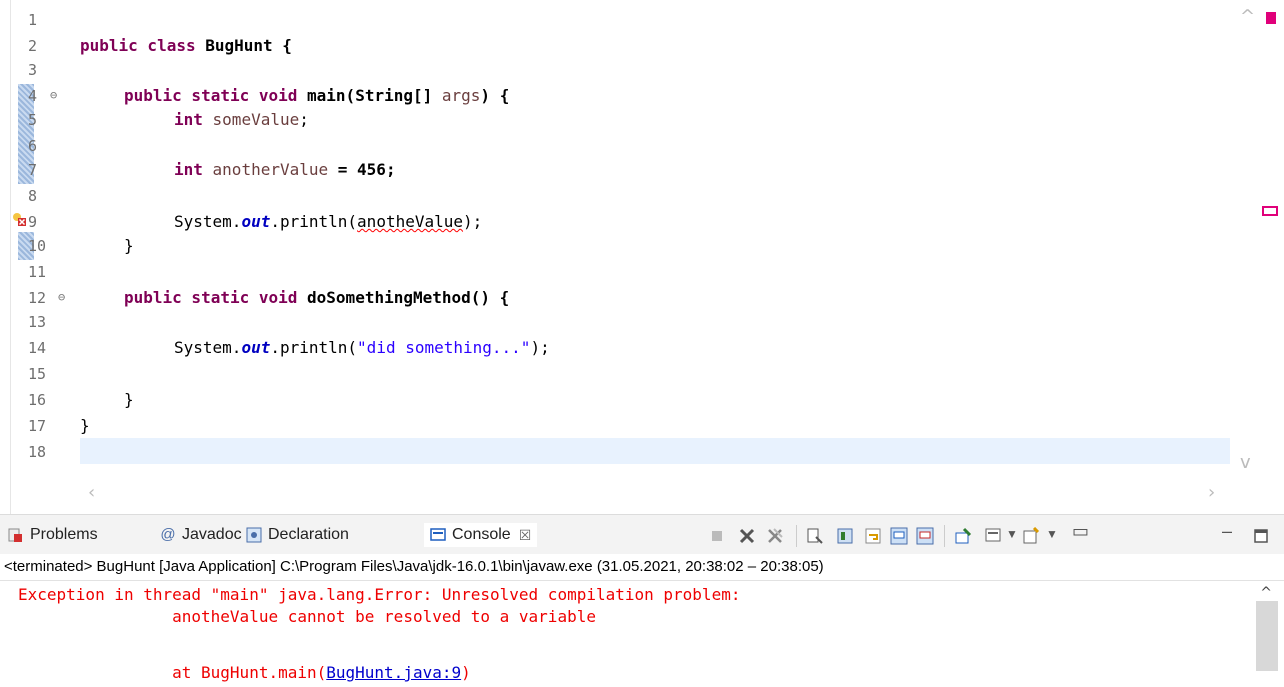 This screenshot has height=687, width=1284. What do you see at coordinates (64, 534) in the screenshot?
I see `tab-label: Problems` at bounding box center [64, 534].